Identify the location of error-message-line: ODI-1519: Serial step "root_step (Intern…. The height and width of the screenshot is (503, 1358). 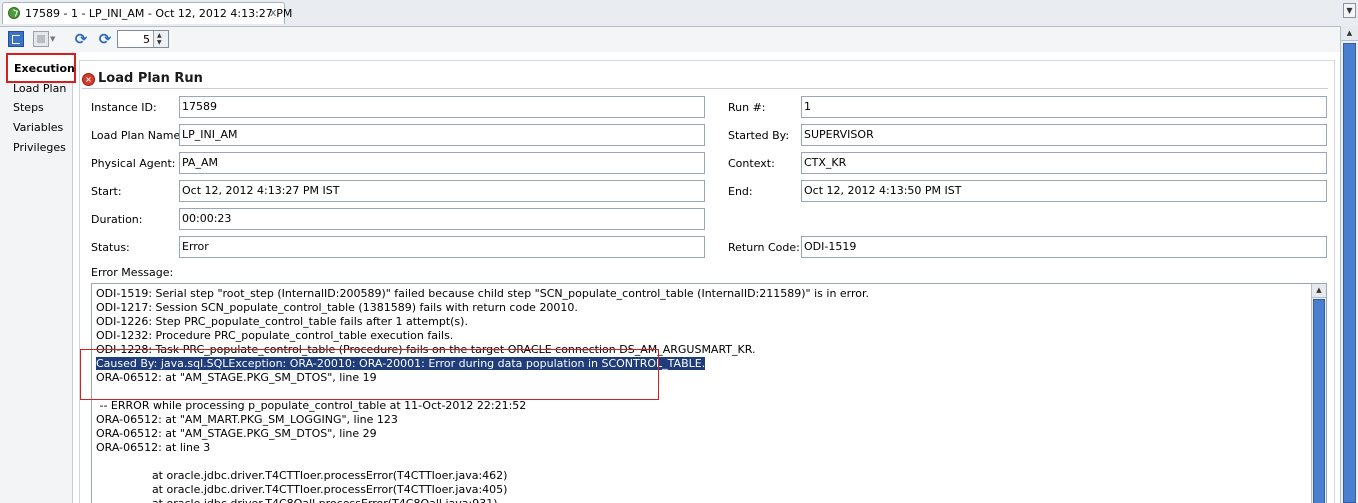
(701, 294).